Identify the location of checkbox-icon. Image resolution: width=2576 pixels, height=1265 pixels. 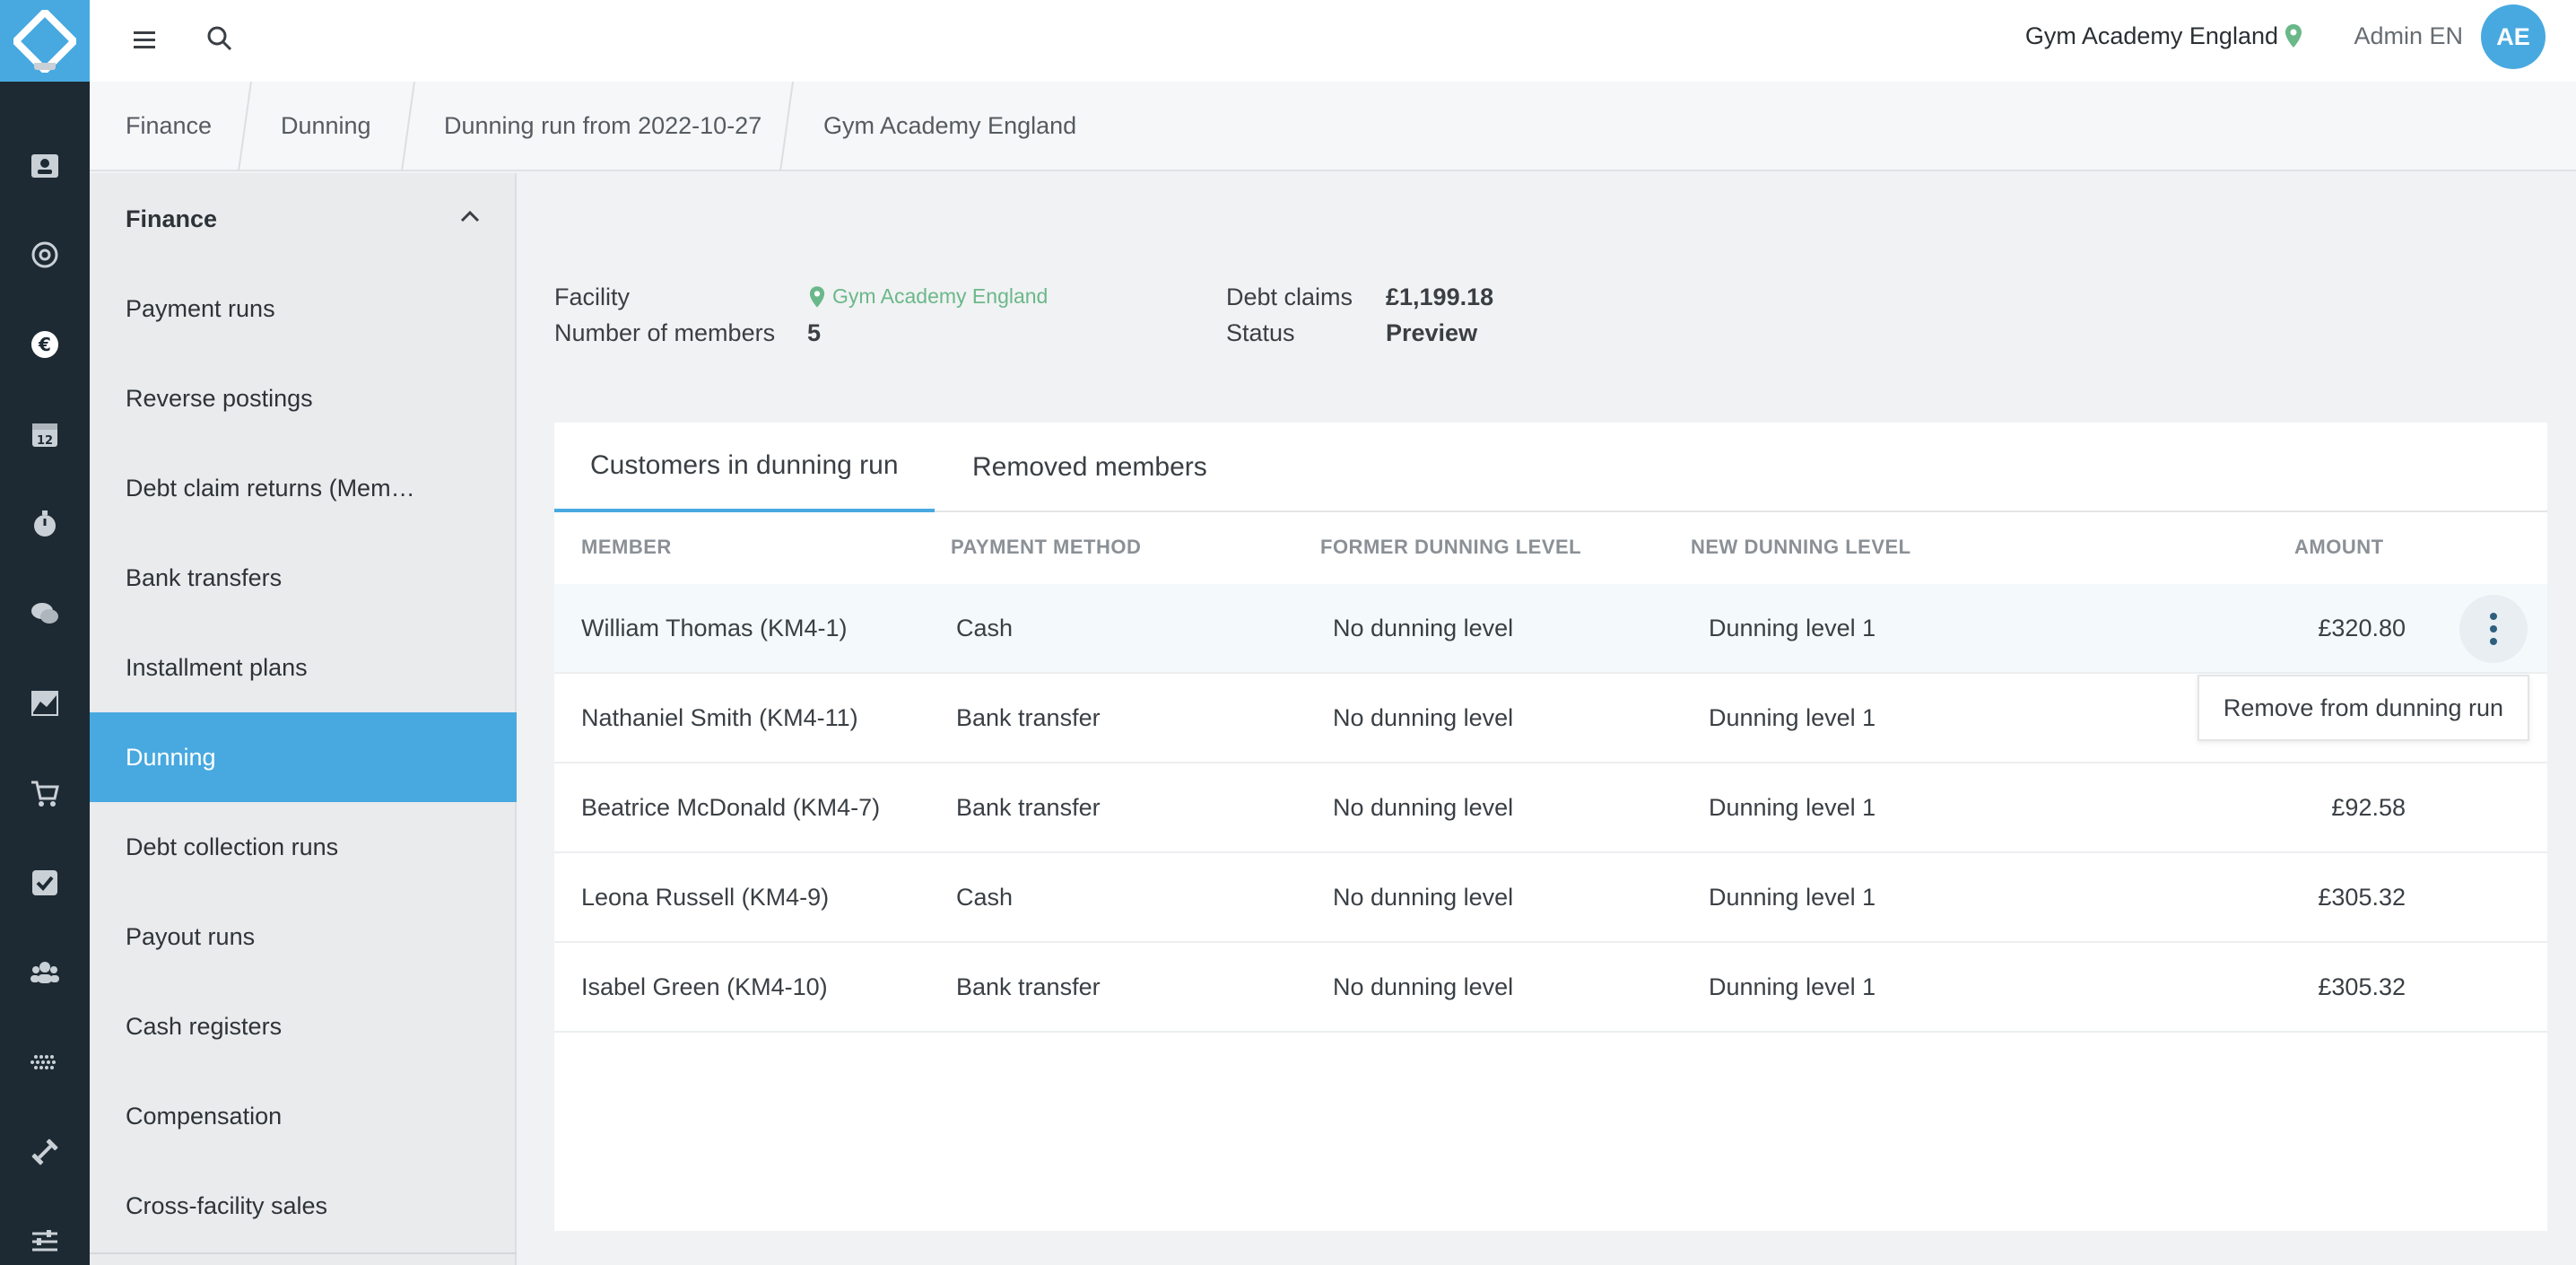
(44, 883).